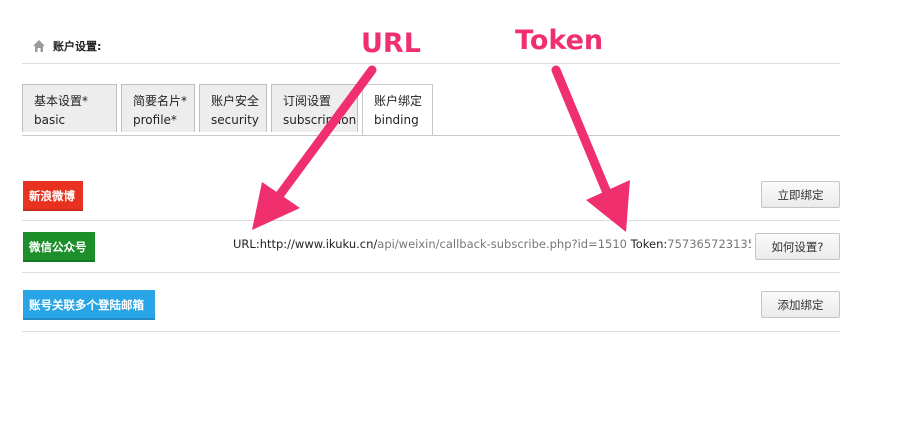  Describe the element at coordinates (155, 120) in the screenshot. I see `tab-label-en: profile*` at that location.